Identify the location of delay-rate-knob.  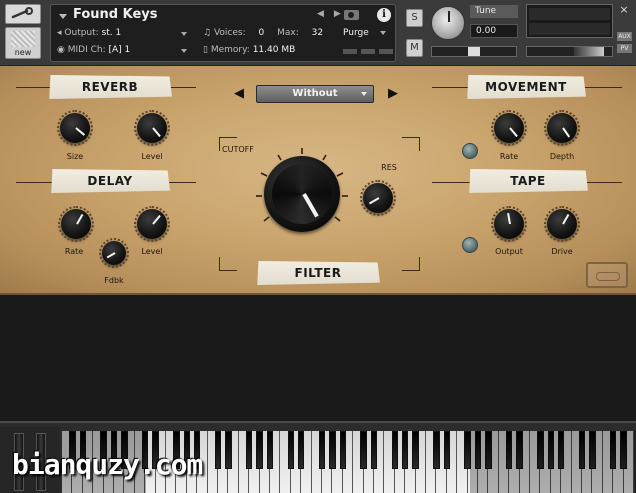
(76, 224).